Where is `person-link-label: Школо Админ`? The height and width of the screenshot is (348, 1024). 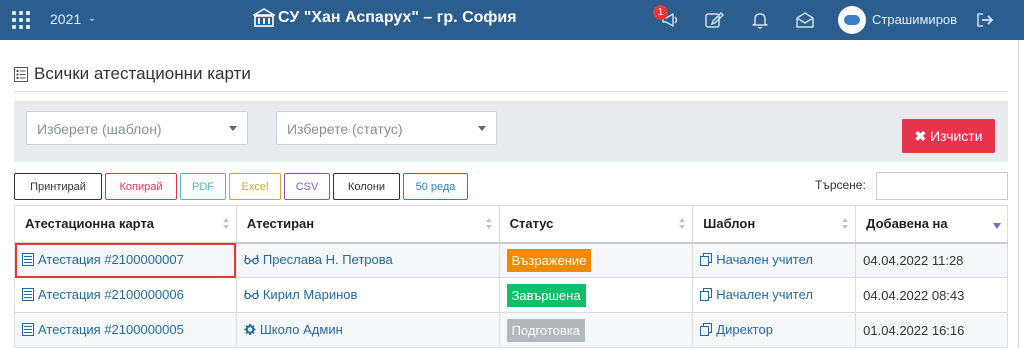 person-link-label: Школо Админ is located at coordinates (301, 329).